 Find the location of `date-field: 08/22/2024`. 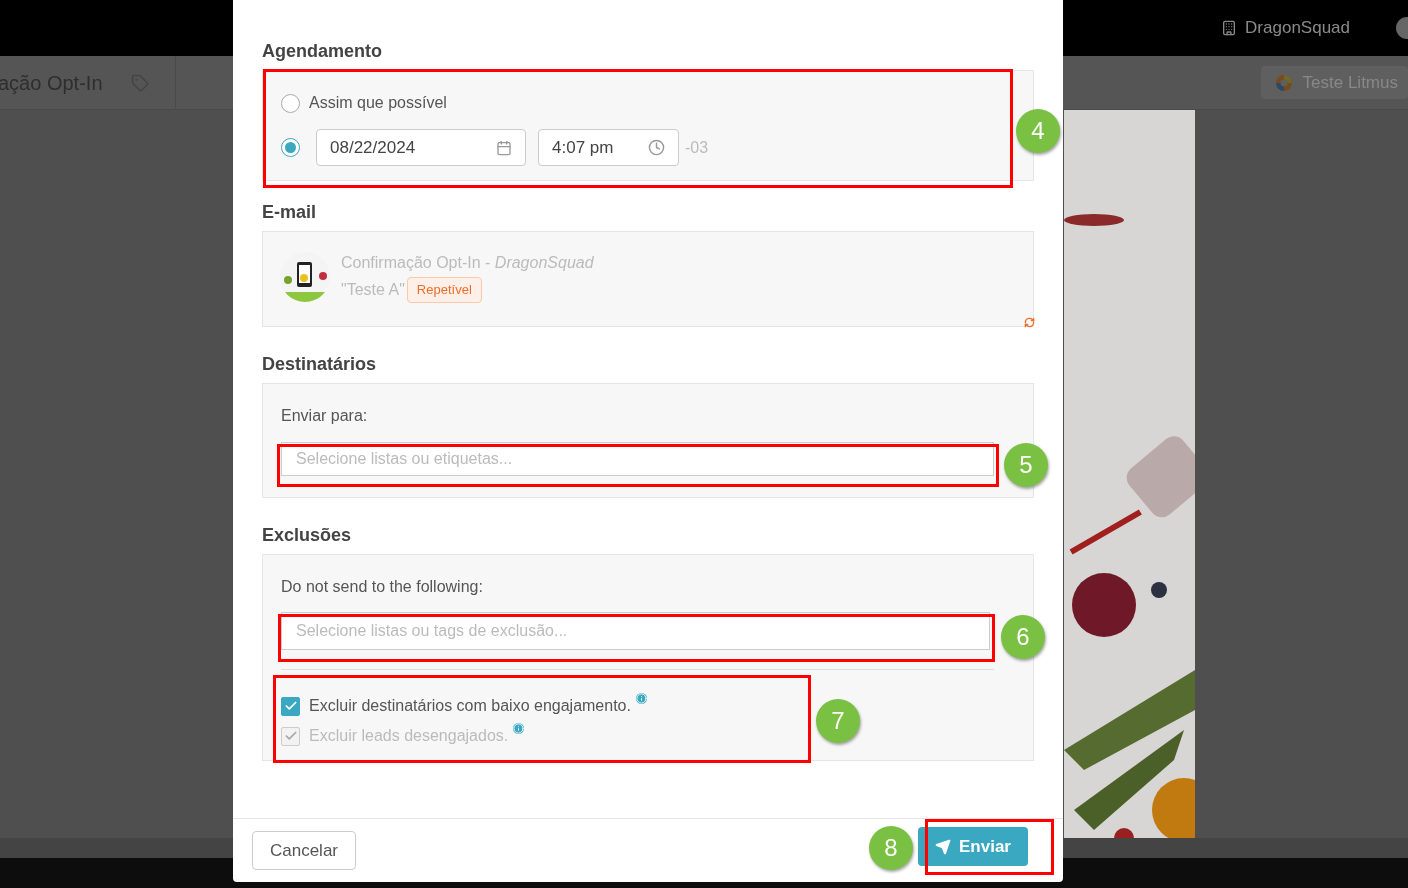

date-field: 08/22/2024 is located at coordinates (421, 147).